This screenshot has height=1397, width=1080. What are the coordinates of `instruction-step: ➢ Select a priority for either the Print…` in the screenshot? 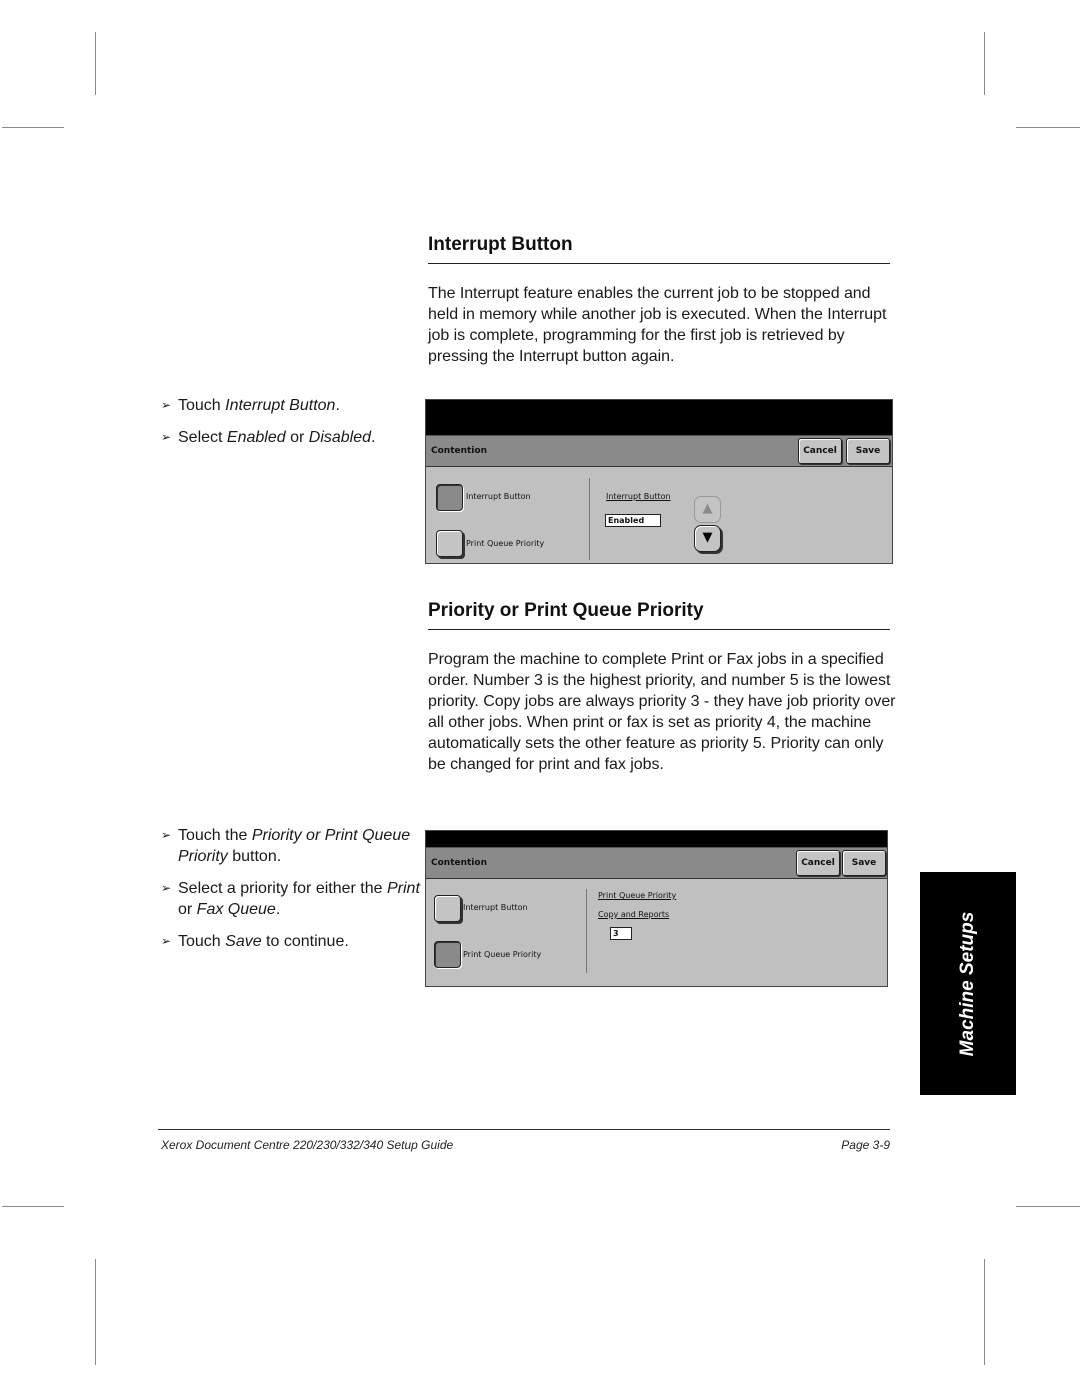 It's located at (290, 899).